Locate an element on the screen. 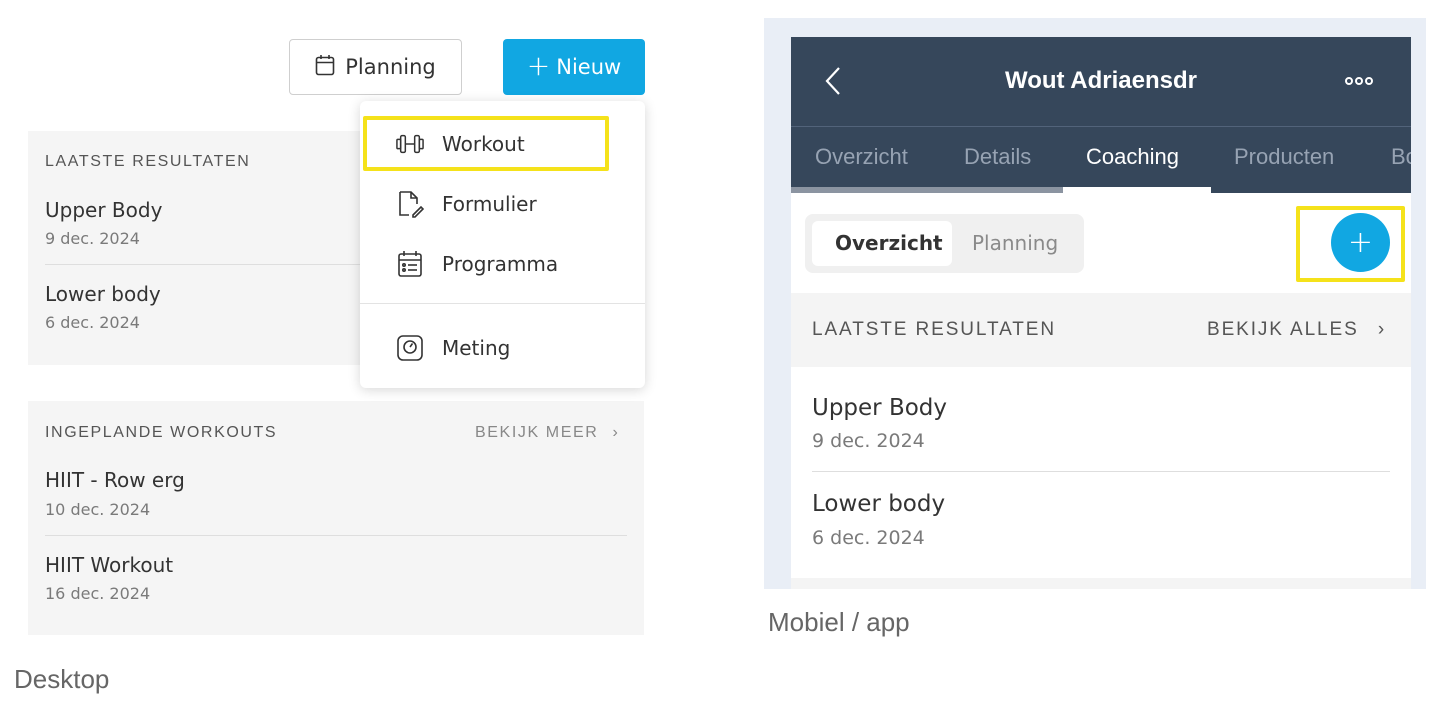 This screenshot has height=706, width=1456. scale-icon is located at coordinates (410, 348).